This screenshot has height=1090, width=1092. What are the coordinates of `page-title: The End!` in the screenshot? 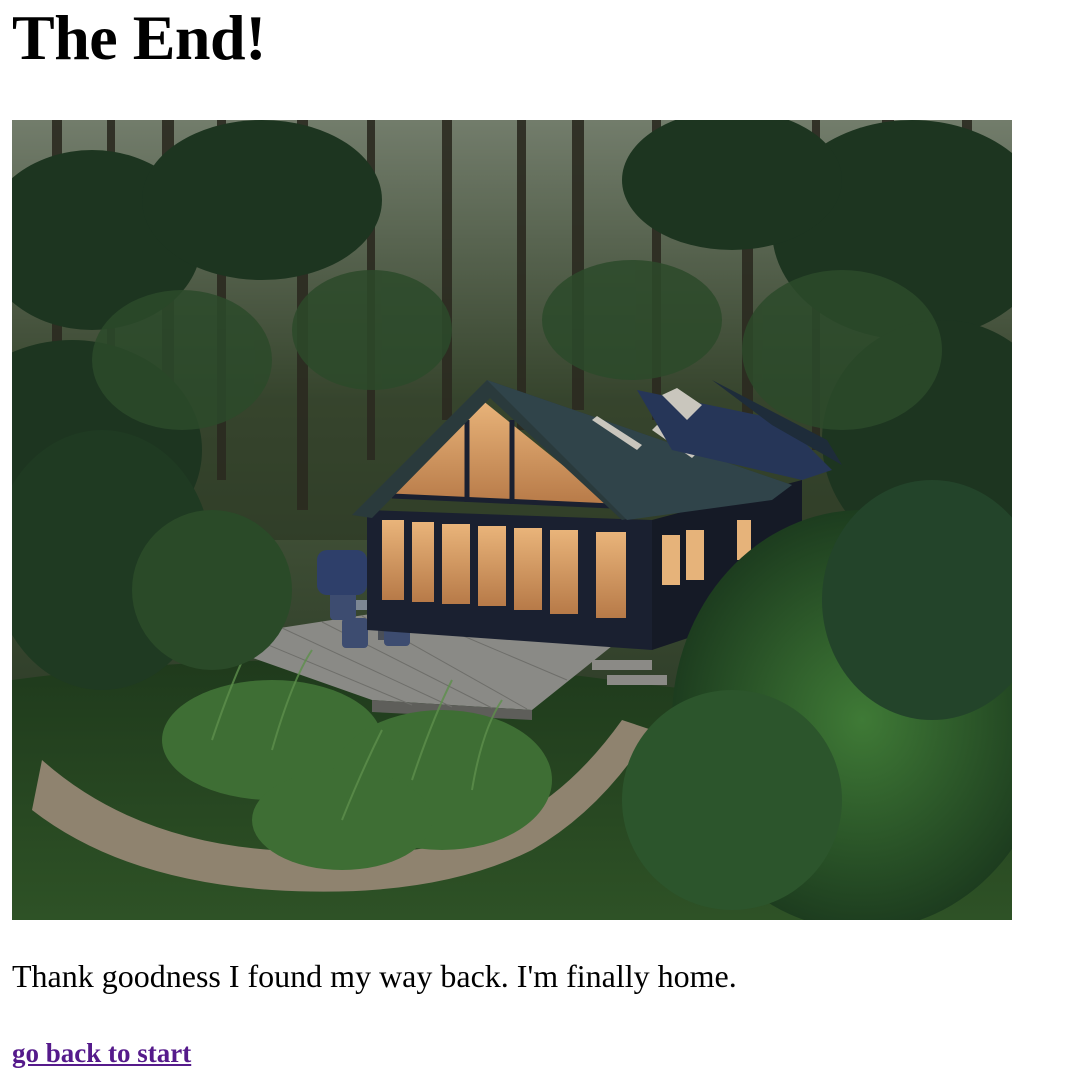 It's located at (139, 37).